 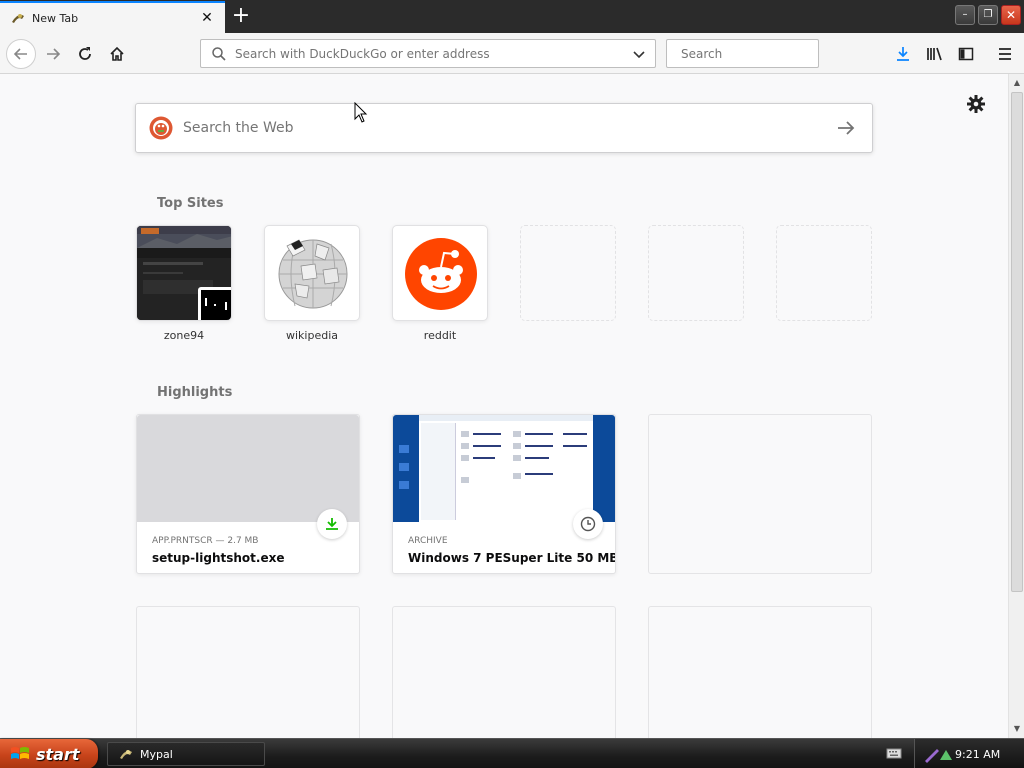 I want to click on download-badge, so click(x=332, y=524).